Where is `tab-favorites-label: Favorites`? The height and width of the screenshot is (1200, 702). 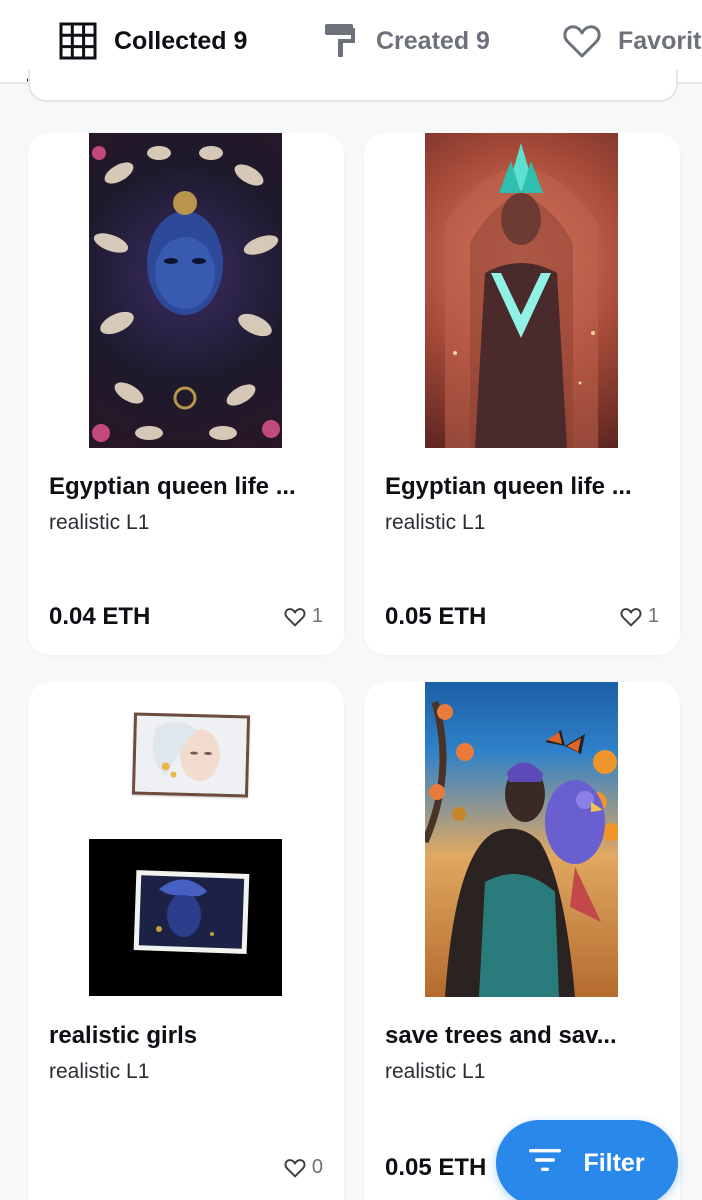 tab-favorites-label: Favorites is located at coordinates (660, 40).